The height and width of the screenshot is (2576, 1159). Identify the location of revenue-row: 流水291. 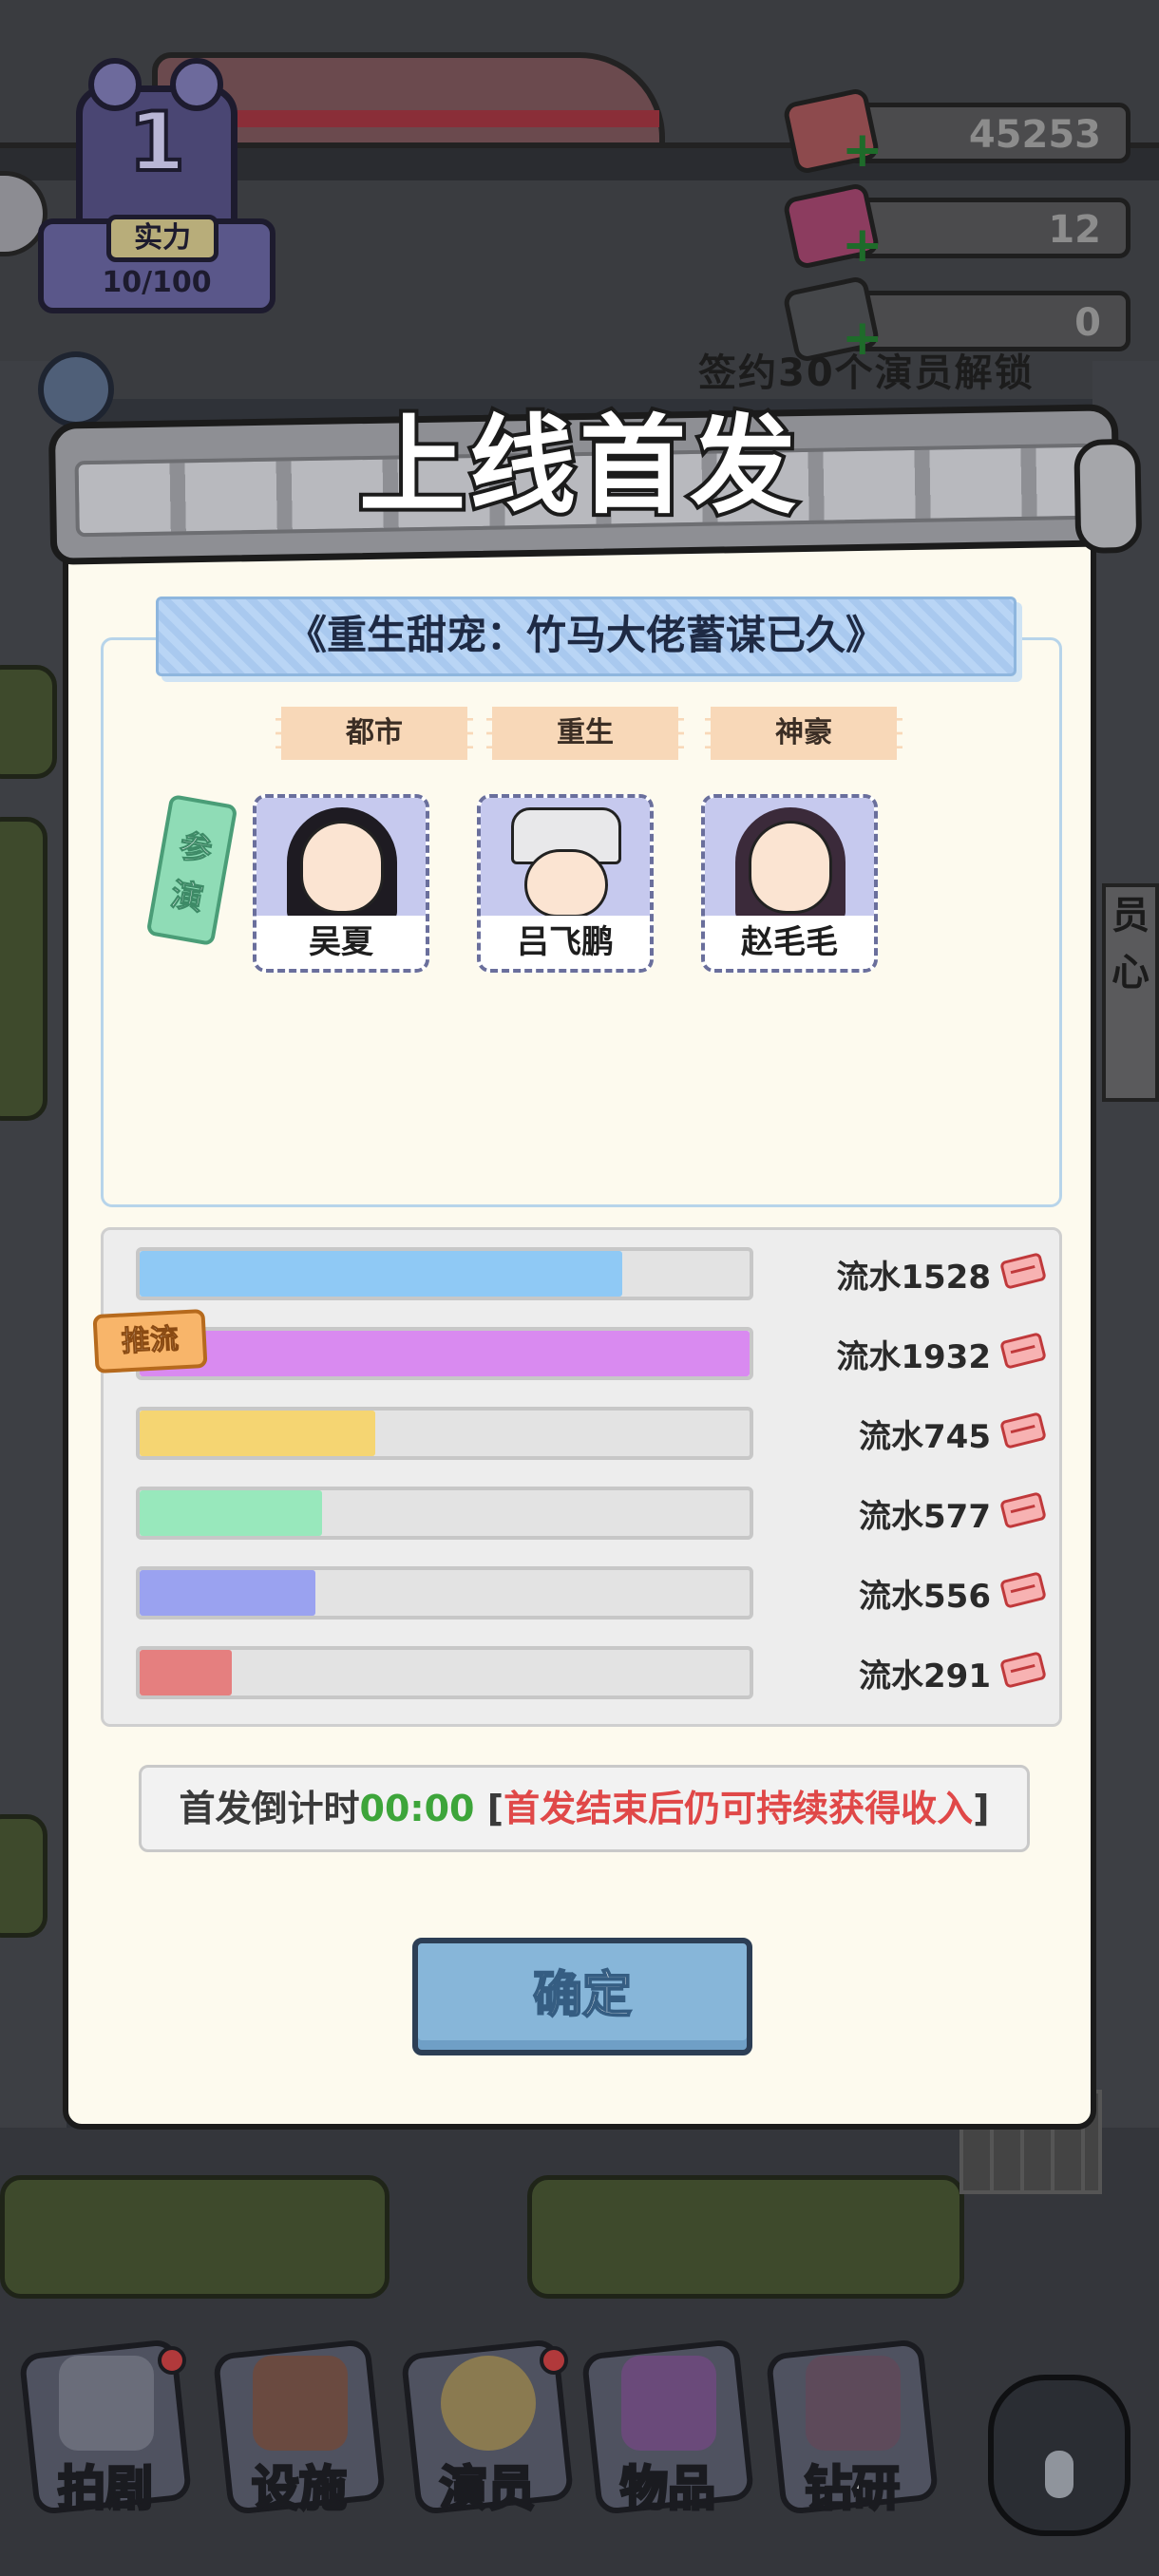
(584, 1673).